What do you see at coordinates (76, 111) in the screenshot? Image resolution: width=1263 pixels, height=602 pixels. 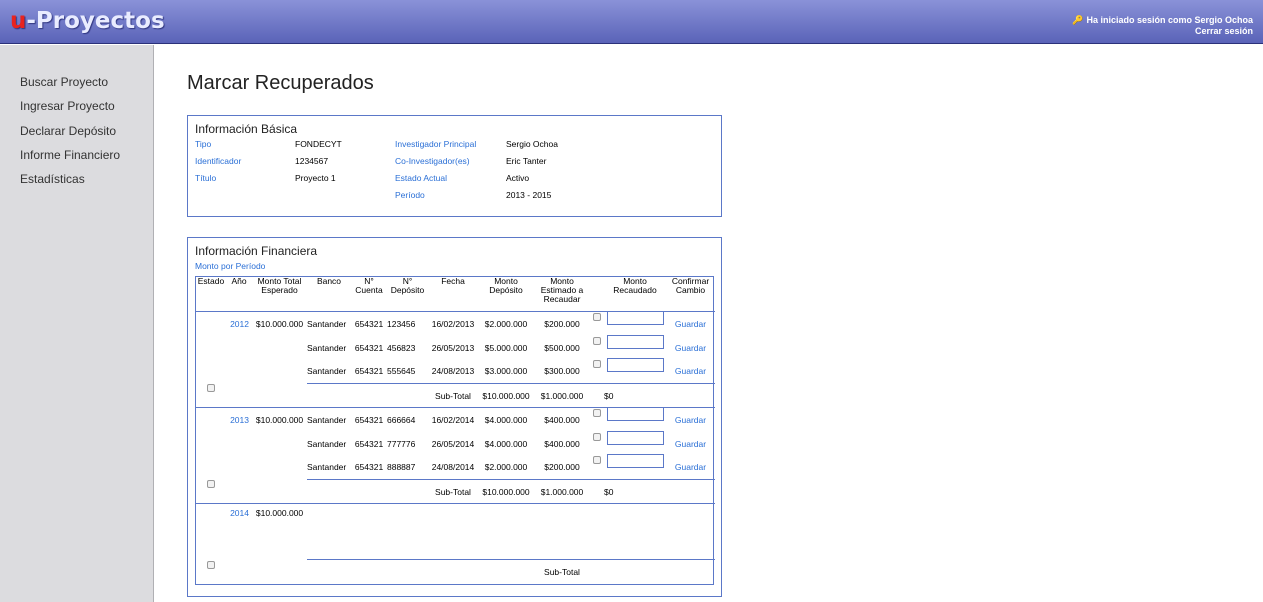 I see `sidebar-item-ingresar-proyecto: Ingresar Proyecto` at bounding box center [76, 111].